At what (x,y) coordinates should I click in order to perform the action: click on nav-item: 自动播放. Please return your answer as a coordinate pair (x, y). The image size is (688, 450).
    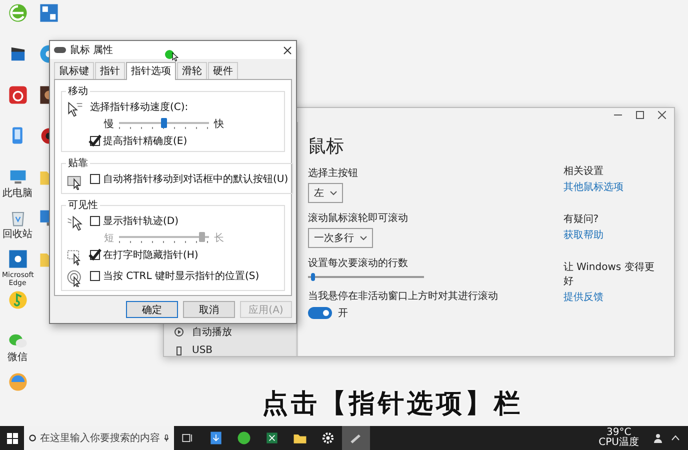
    Looking at the image, I should click on (230, 332).